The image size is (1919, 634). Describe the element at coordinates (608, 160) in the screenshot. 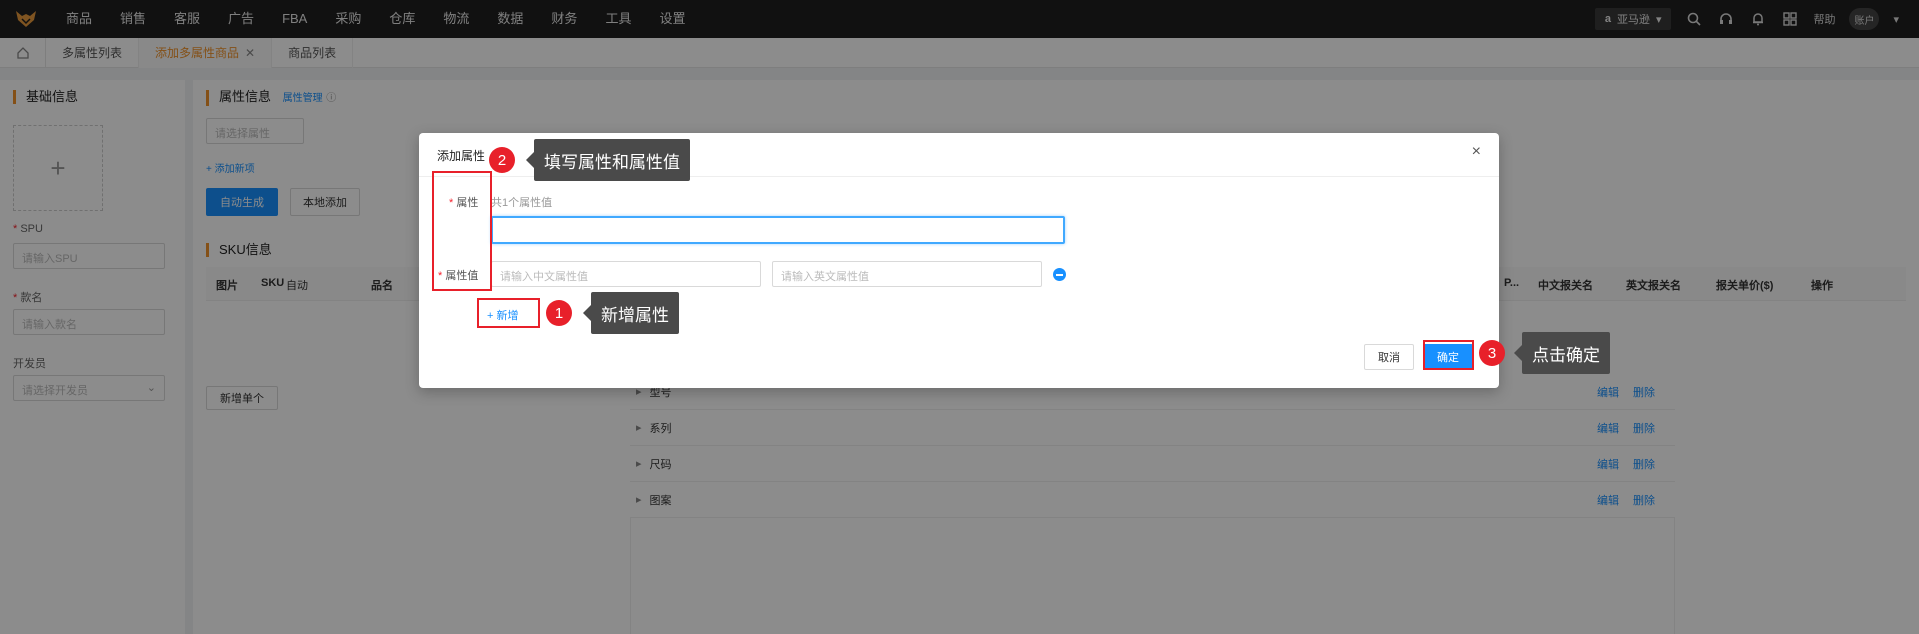

I see `callout-fill-attr: 填写属性和属性值` at that location.